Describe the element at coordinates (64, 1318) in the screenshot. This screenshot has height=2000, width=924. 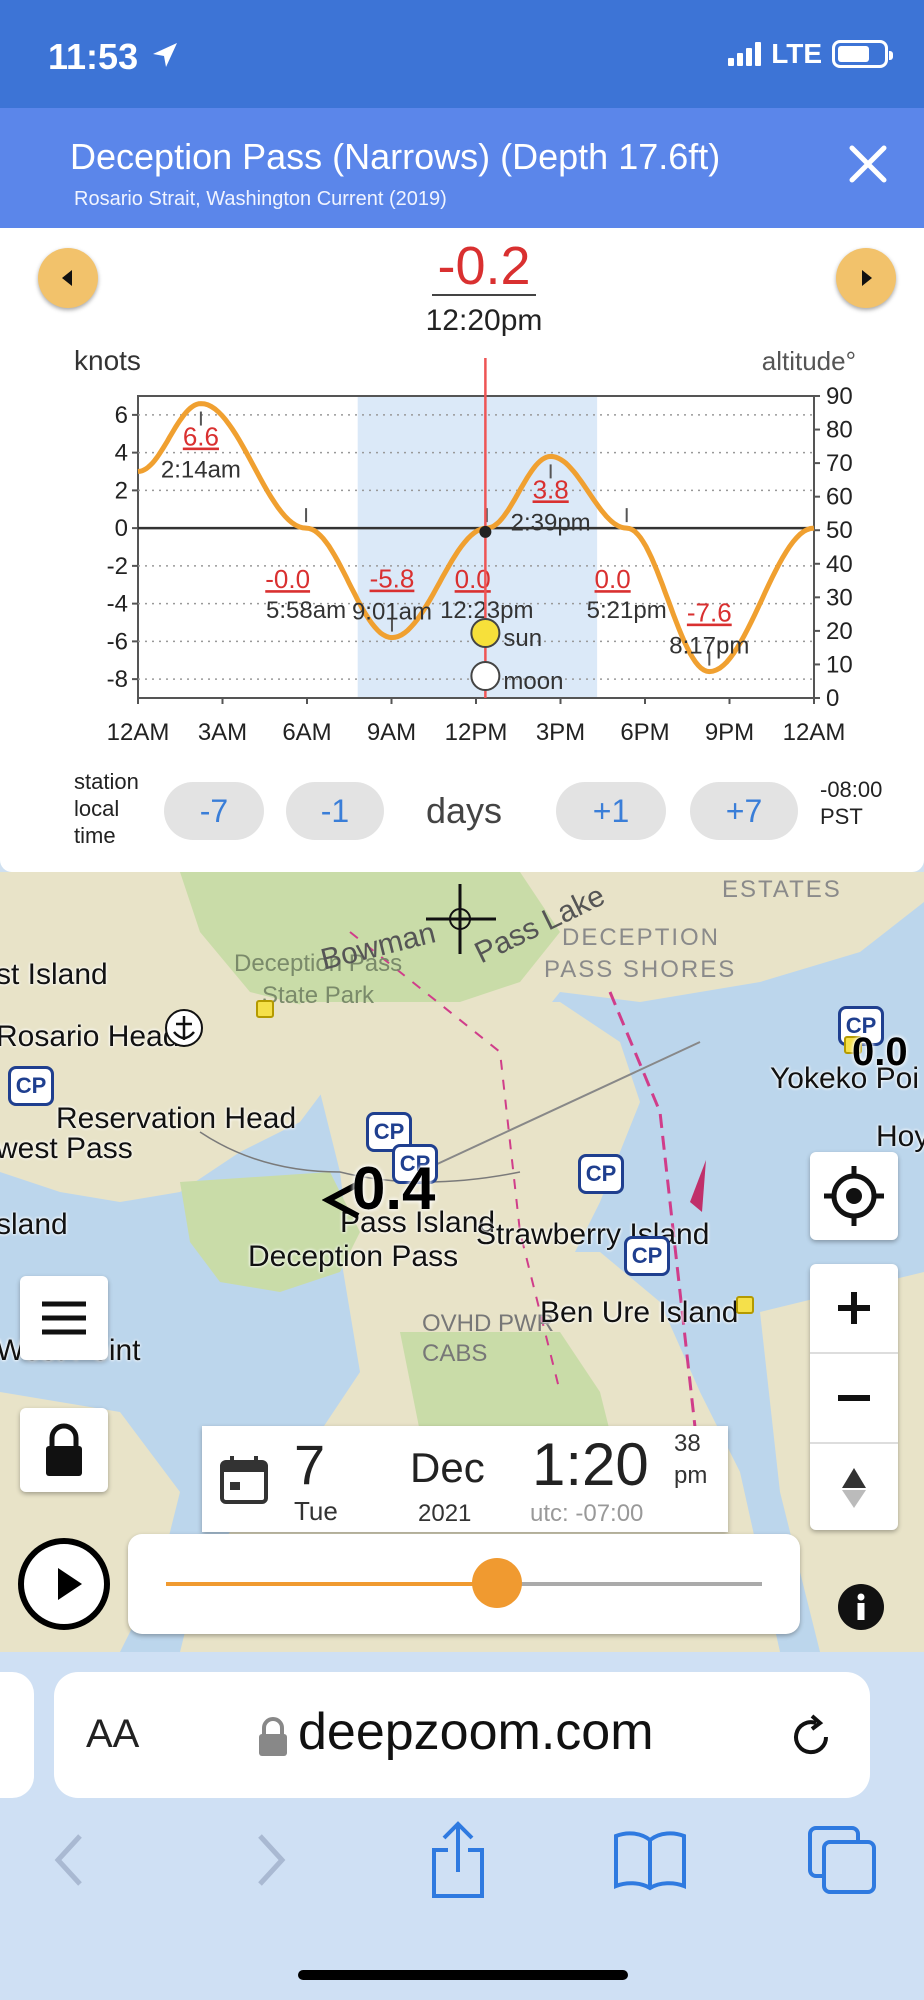
I see `menu-button` at that location.